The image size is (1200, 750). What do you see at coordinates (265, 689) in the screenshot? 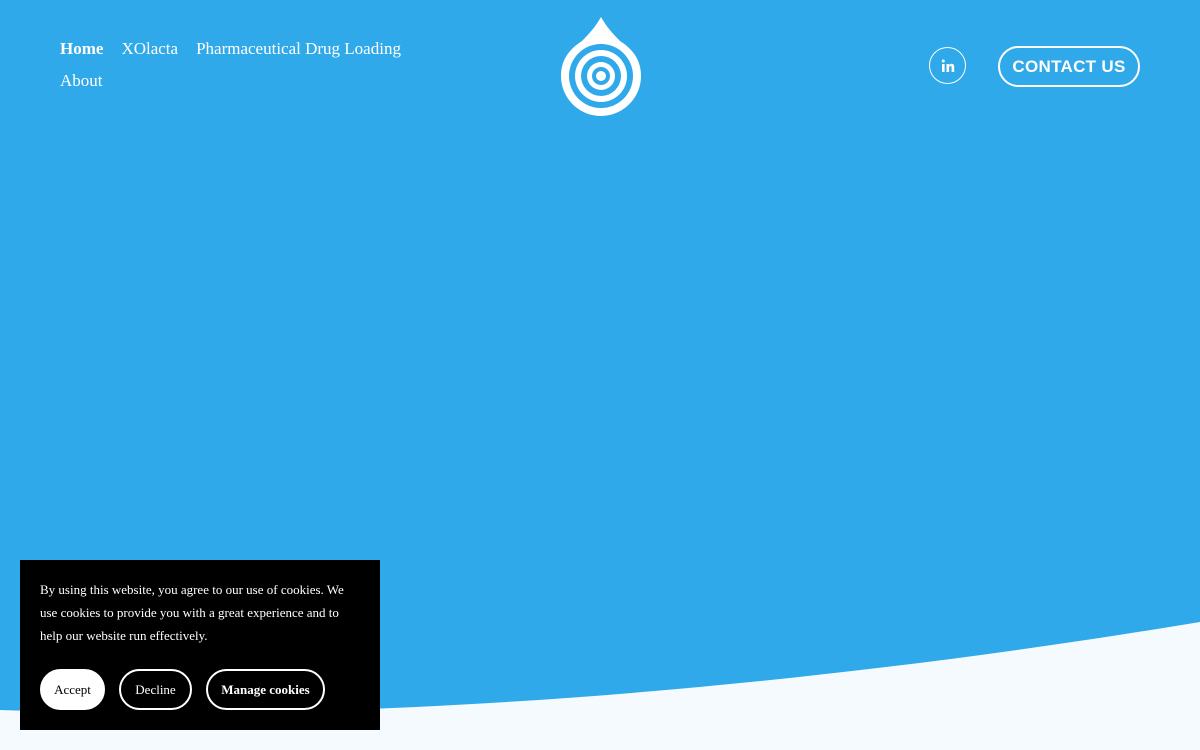
I see `manage-cookies-button: Manage cookies` at bounding box center [265, 689].